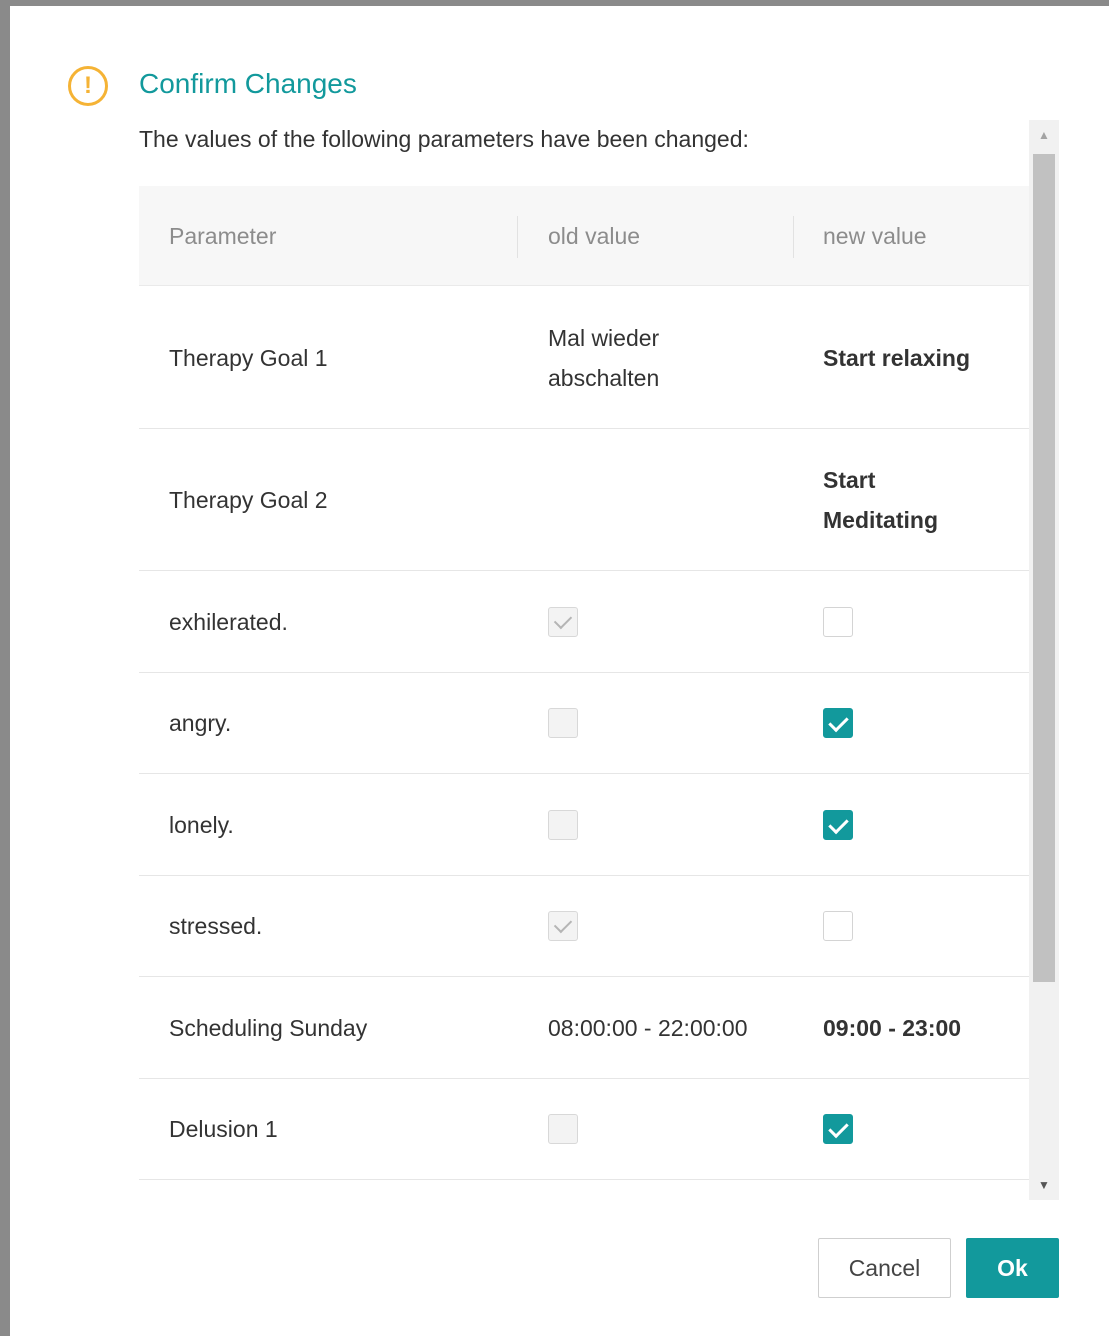 The height and width of the screenshot is (1336, 1109). What do you see at coordinates (268, 1027) in the screenshot?
I see `parameter-name: Scheduling Sunday` at bounding box center [268, 1027].